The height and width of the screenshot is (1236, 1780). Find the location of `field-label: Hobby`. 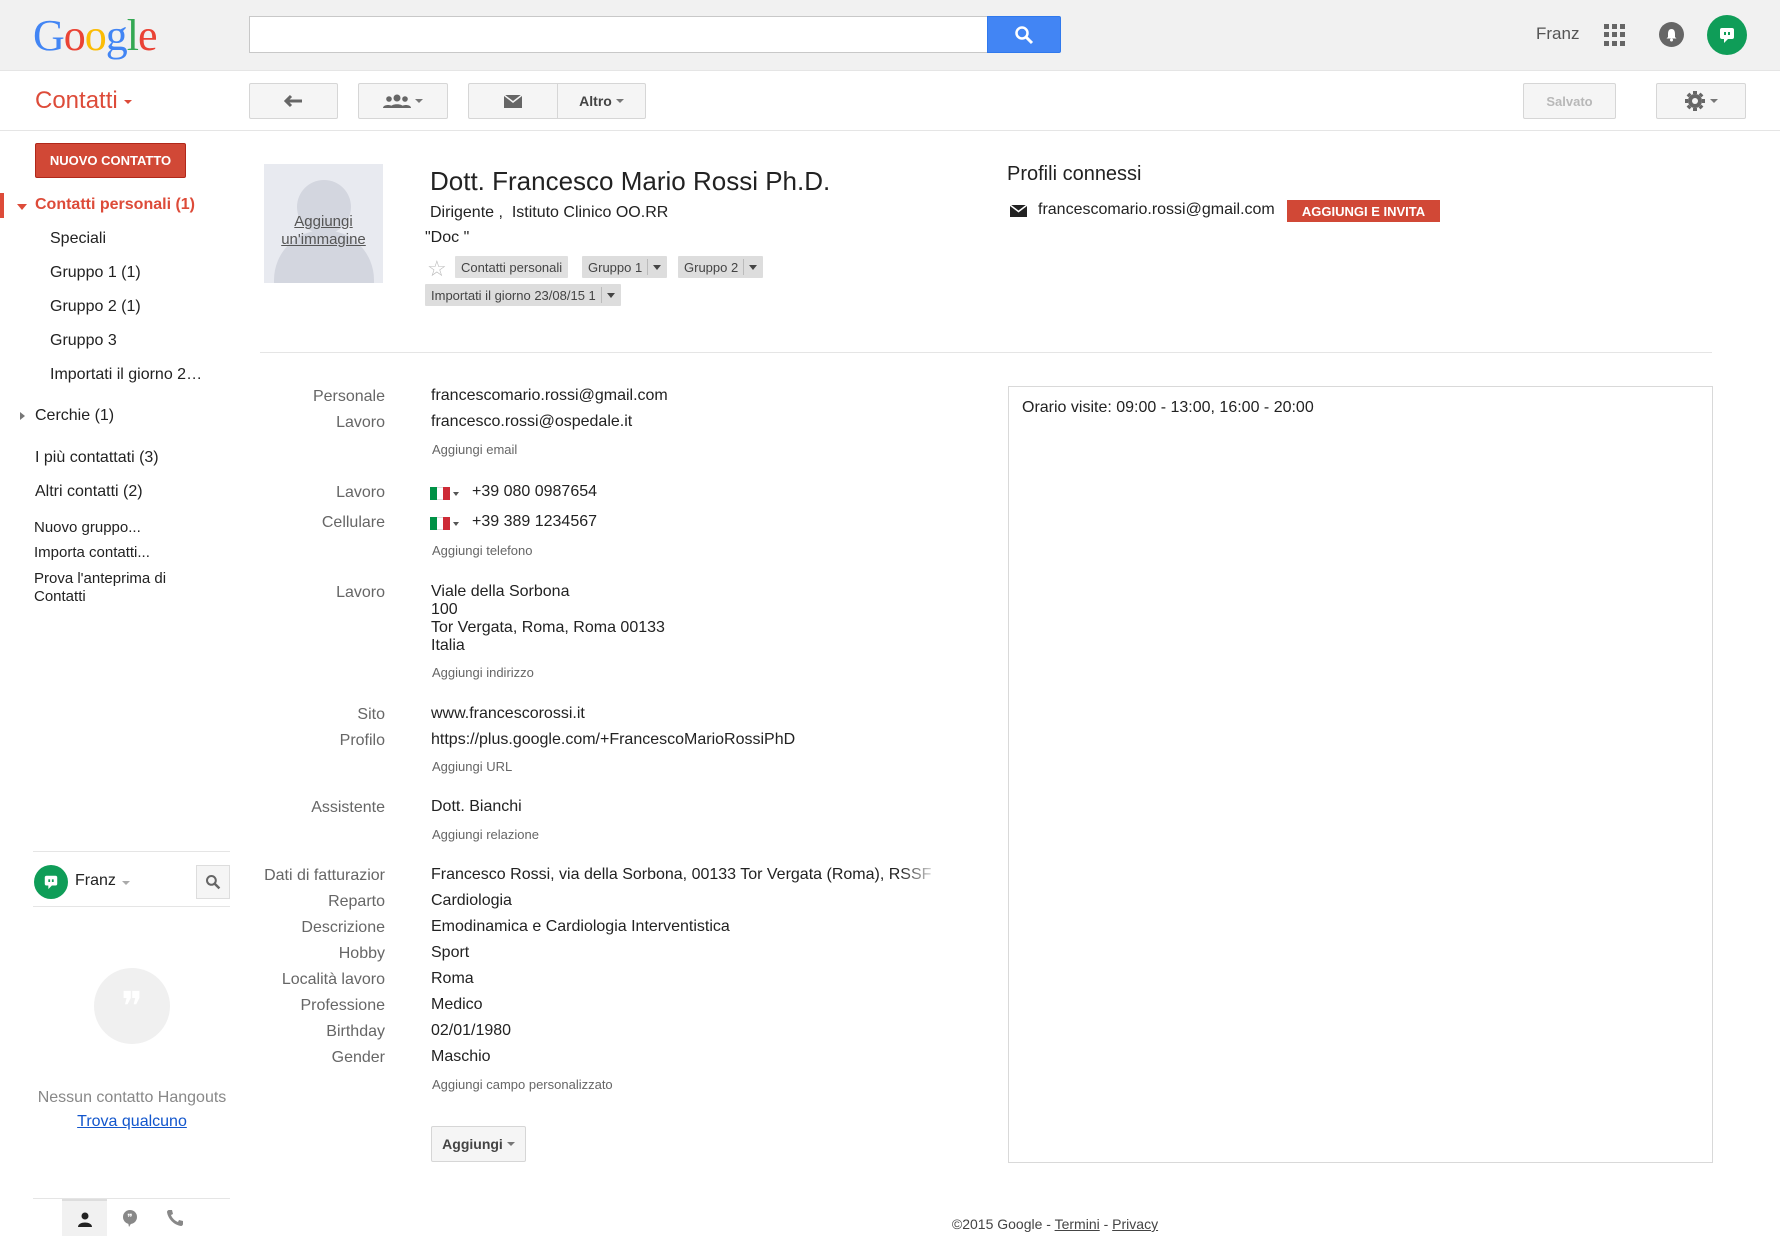

field-label: Hobby is located at coordinates (361, 953).